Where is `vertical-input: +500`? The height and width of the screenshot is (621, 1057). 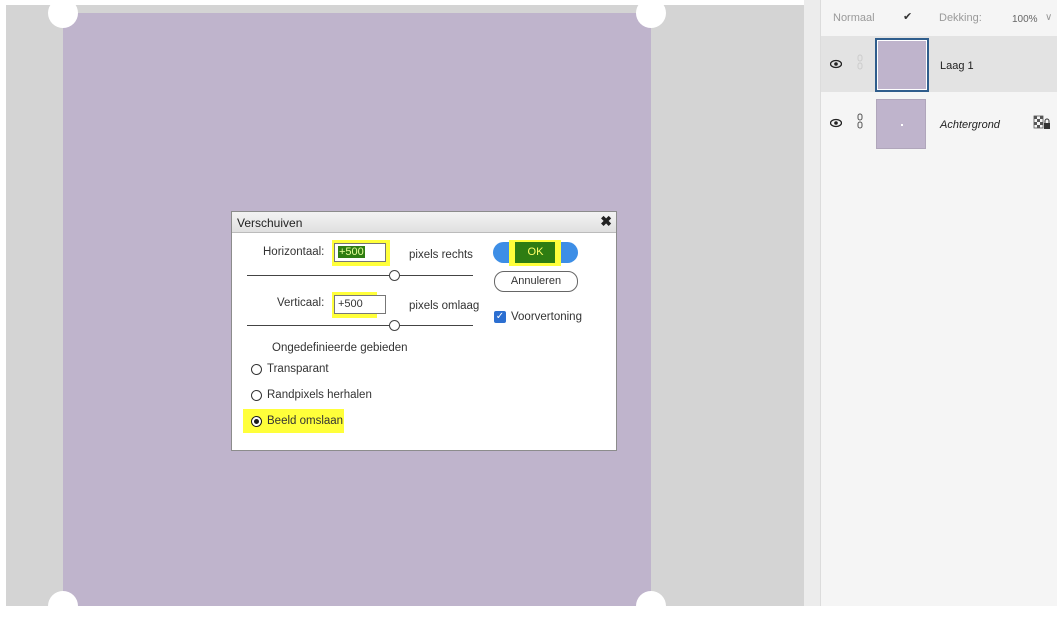 vertical-input: +500 is located at coordinates (360, 304).